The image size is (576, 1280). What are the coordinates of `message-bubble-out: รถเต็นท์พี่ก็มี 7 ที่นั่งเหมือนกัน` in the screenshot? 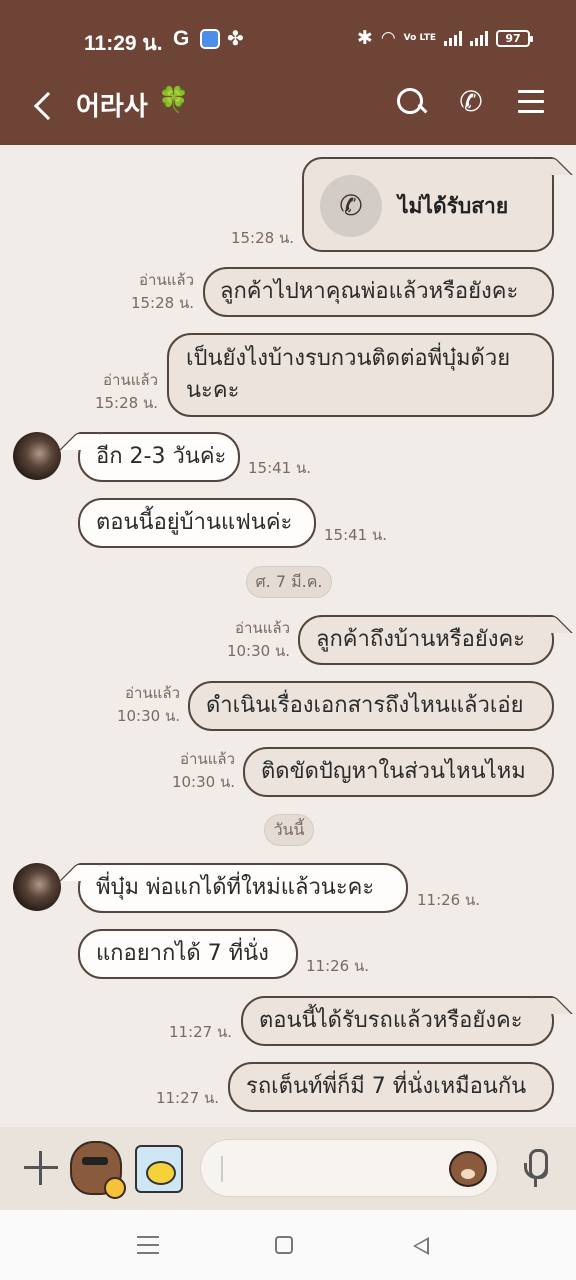 It's located at (391, 1087).